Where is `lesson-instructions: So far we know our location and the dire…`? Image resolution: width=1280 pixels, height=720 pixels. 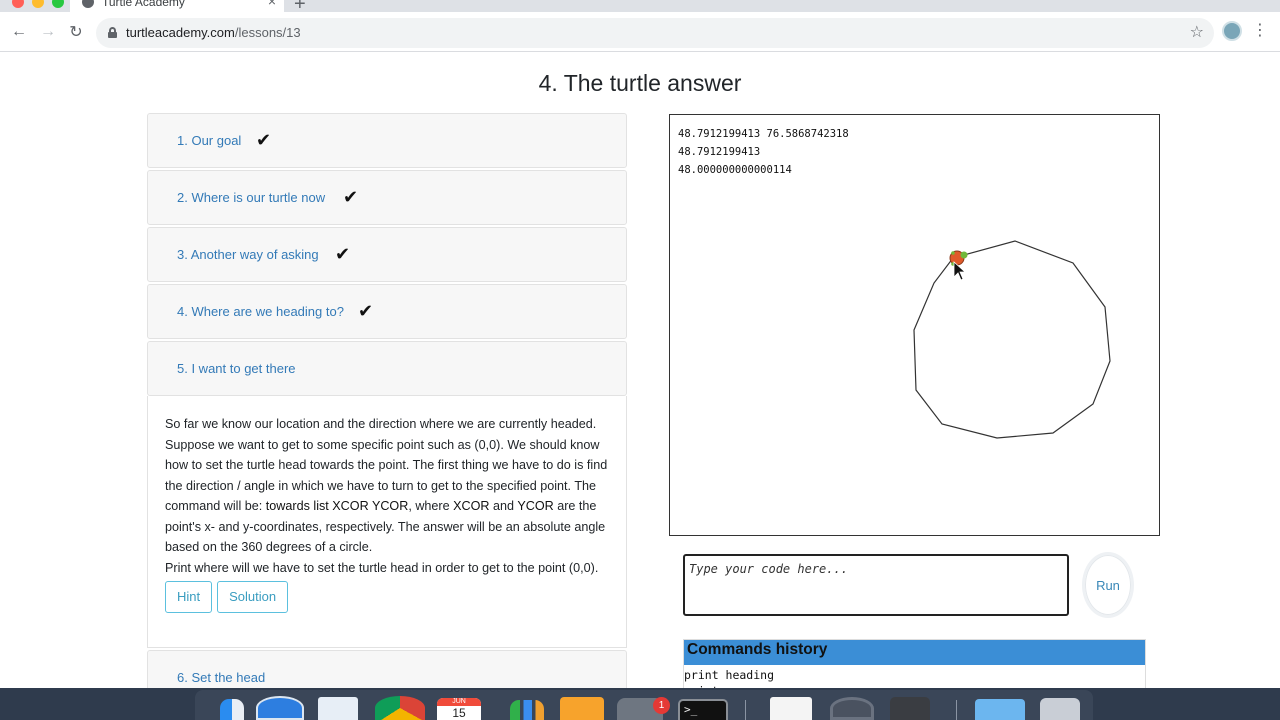
lesson-instructions: So far we know our location and the dire… is located at coordinates (386, 485).